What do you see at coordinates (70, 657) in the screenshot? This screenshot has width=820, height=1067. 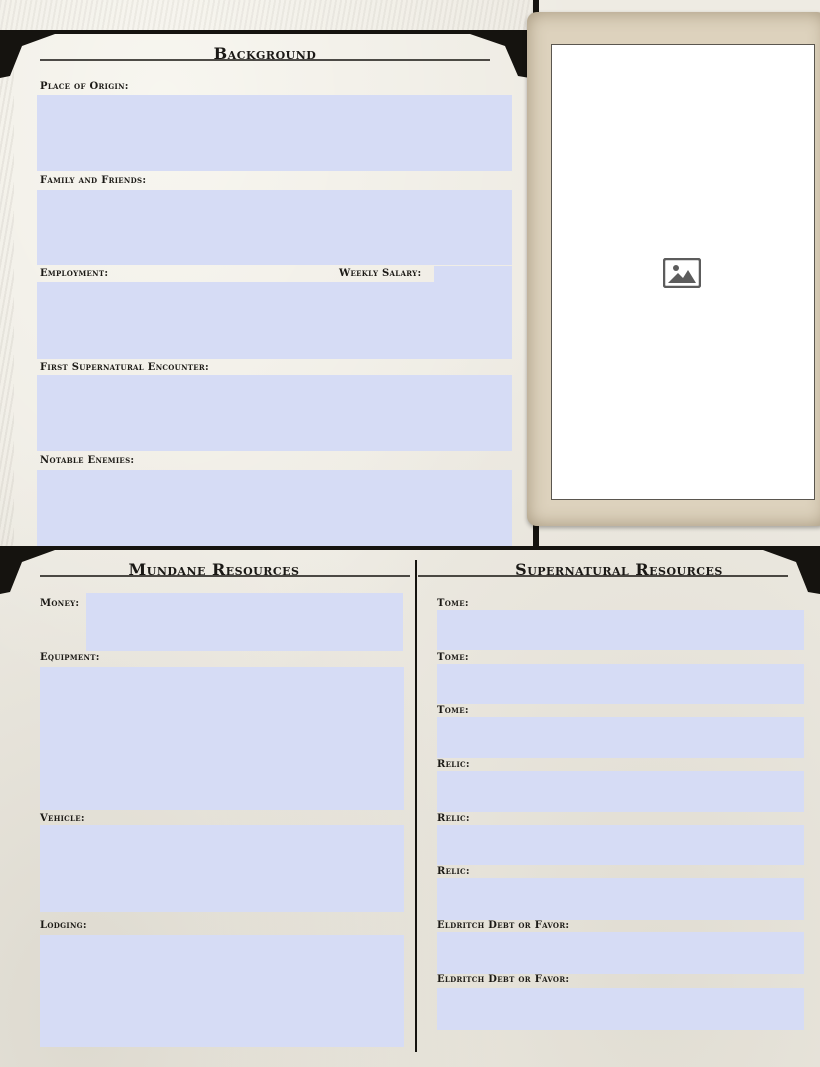 I see `equipment-label: Equipment:` at bounding box center [70, 657].